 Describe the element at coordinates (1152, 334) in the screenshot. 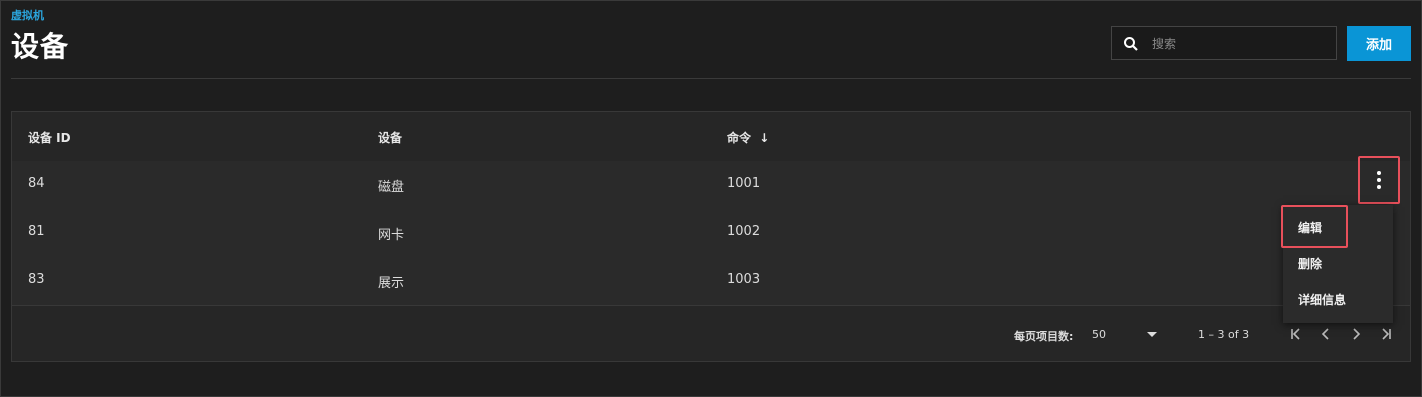

I see `chevron-down-icon` at that location.